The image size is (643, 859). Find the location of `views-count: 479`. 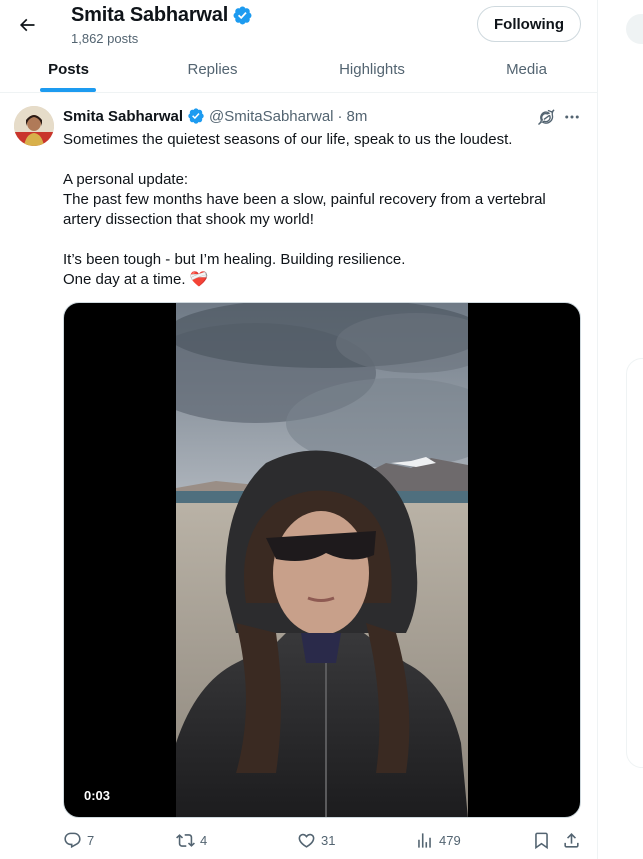

views-count: 479 is located at coordinates (450, 840).